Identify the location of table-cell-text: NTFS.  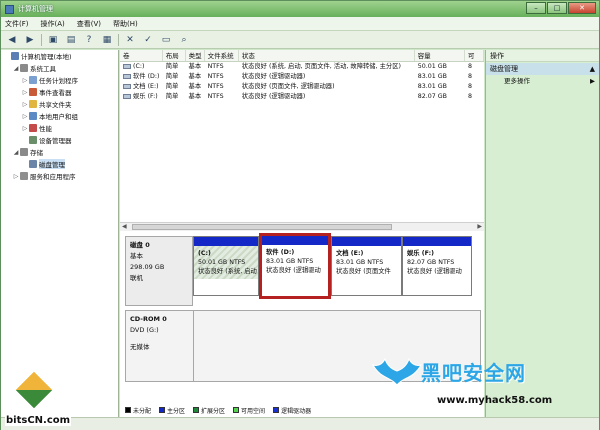
(215, 96).